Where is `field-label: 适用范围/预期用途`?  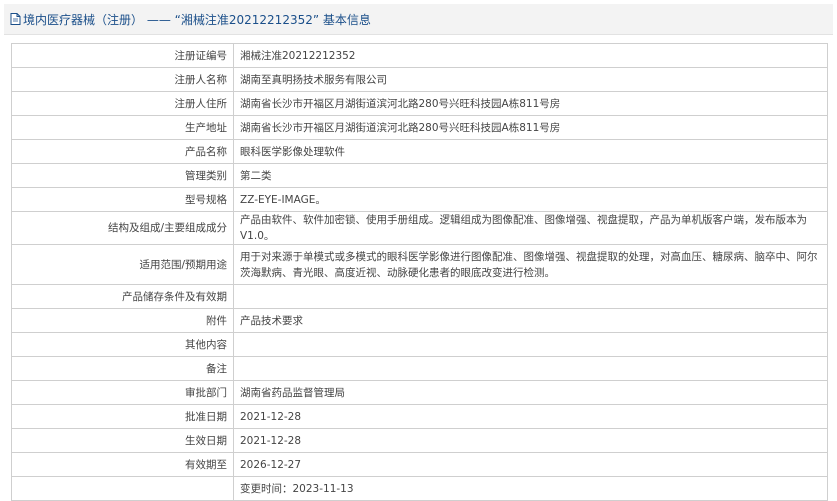
field-label: 适用范围/预期用途 is located at coordinates (122, 264).